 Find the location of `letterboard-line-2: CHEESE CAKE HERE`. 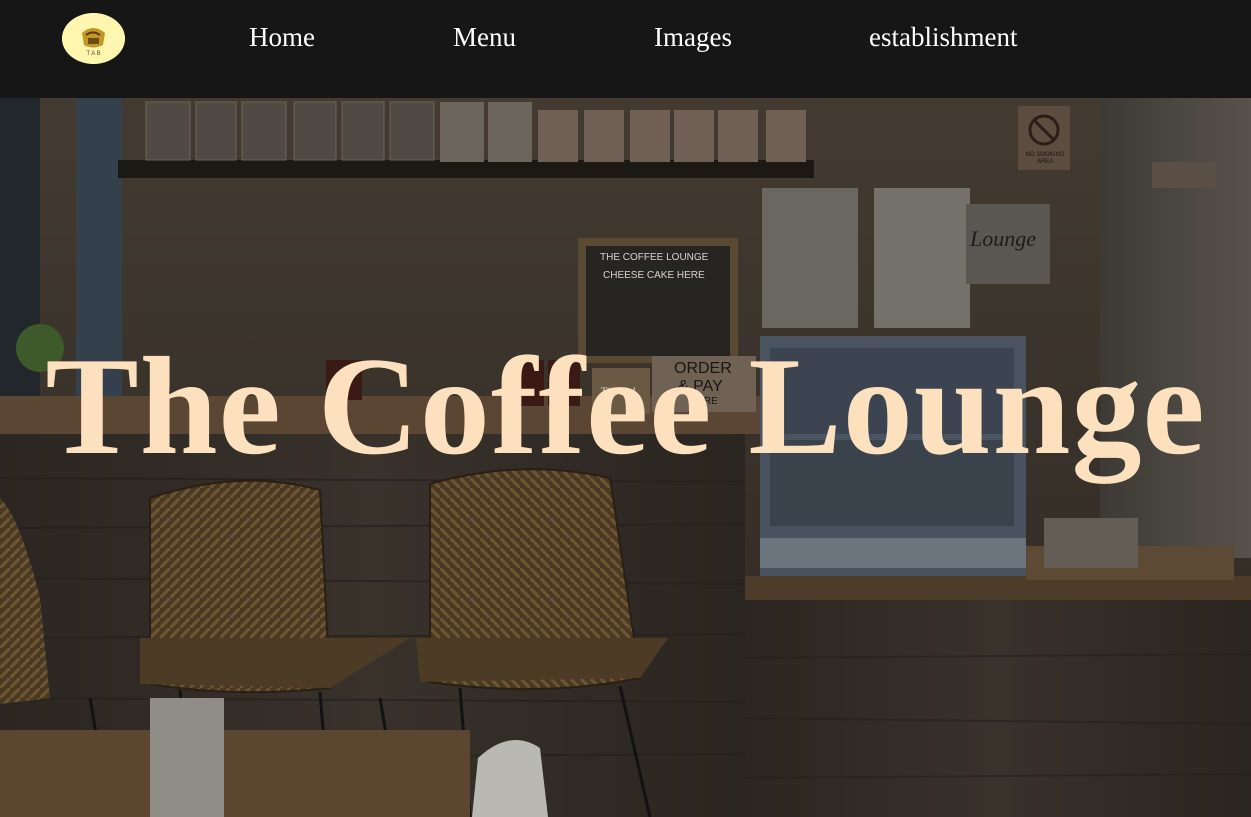

letterboard-line-2: CHEESE CAKE HERE is located at coordinates (654, 275).